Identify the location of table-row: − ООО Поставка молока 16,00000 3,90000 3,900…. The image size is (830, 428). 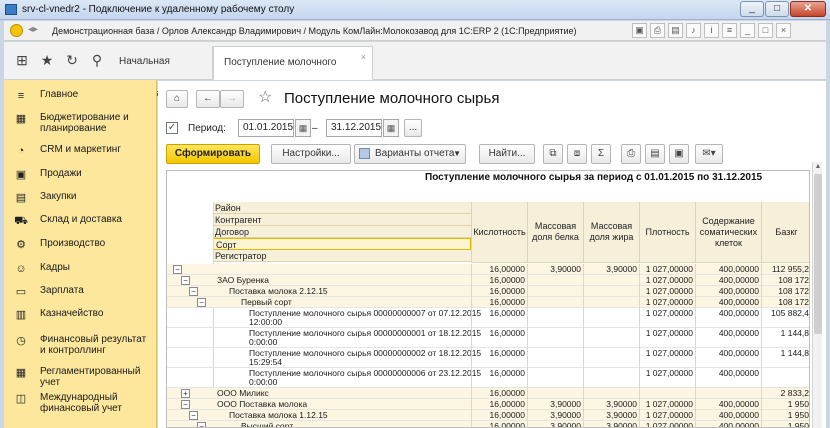
(488, 404).